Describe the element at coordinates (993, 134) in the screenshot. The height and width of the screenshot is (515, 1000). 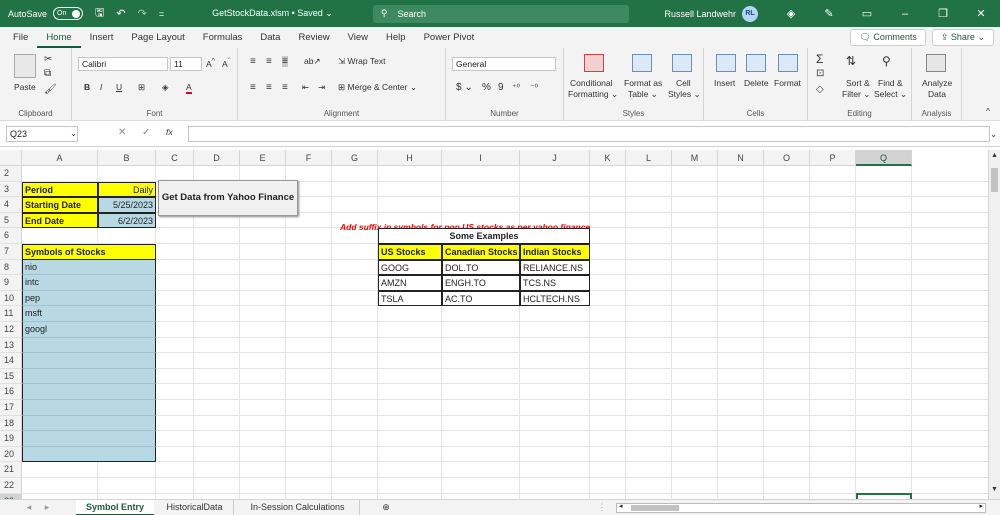
I see `expand-formula-icon: ⌄` at that location.